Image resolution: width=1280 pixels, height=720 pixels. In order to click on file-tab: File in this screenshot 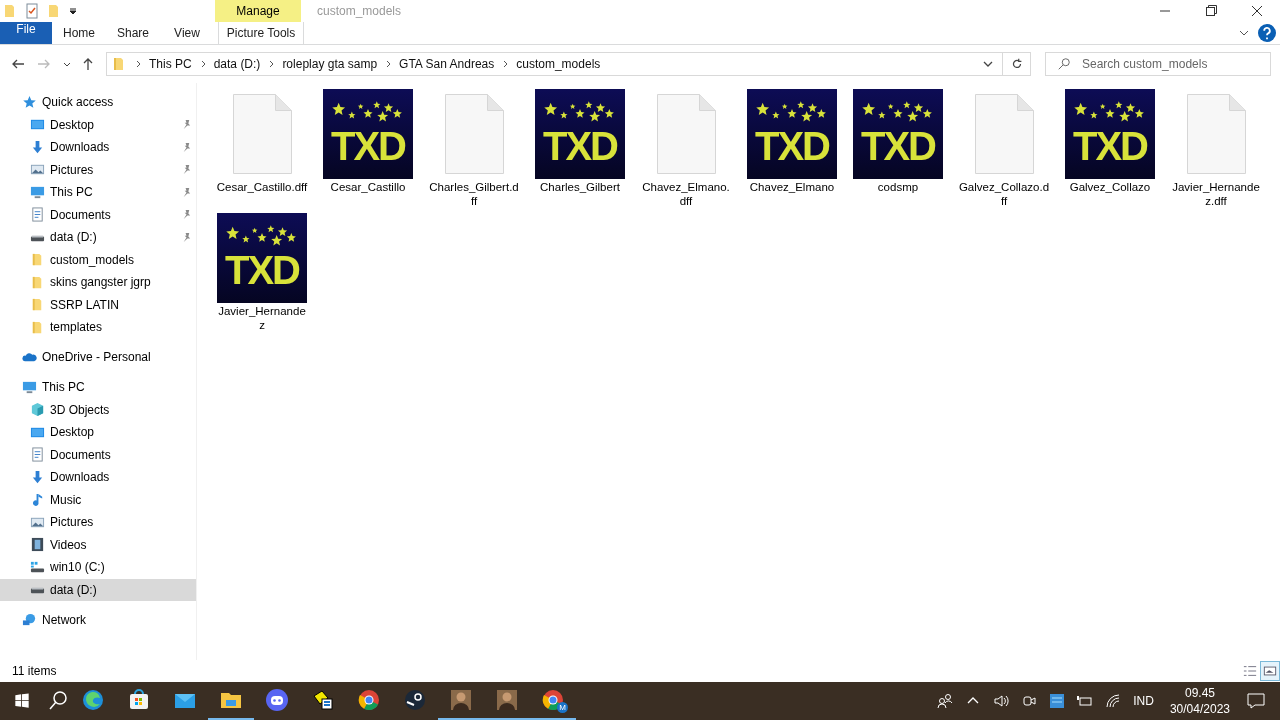, I will do `click(26, 33)`.